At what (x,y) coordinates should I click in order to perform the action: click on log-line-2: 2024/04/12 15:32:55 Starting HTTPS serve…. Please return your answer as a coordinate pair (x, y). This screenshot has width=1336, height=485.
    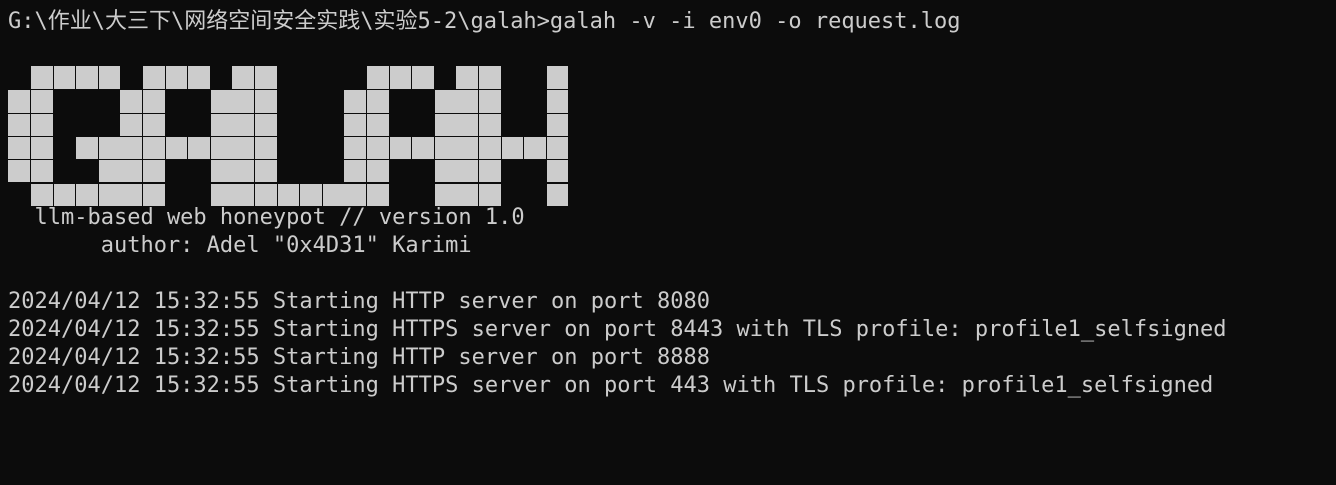
    Looking at the image, I should click on (617, 329).